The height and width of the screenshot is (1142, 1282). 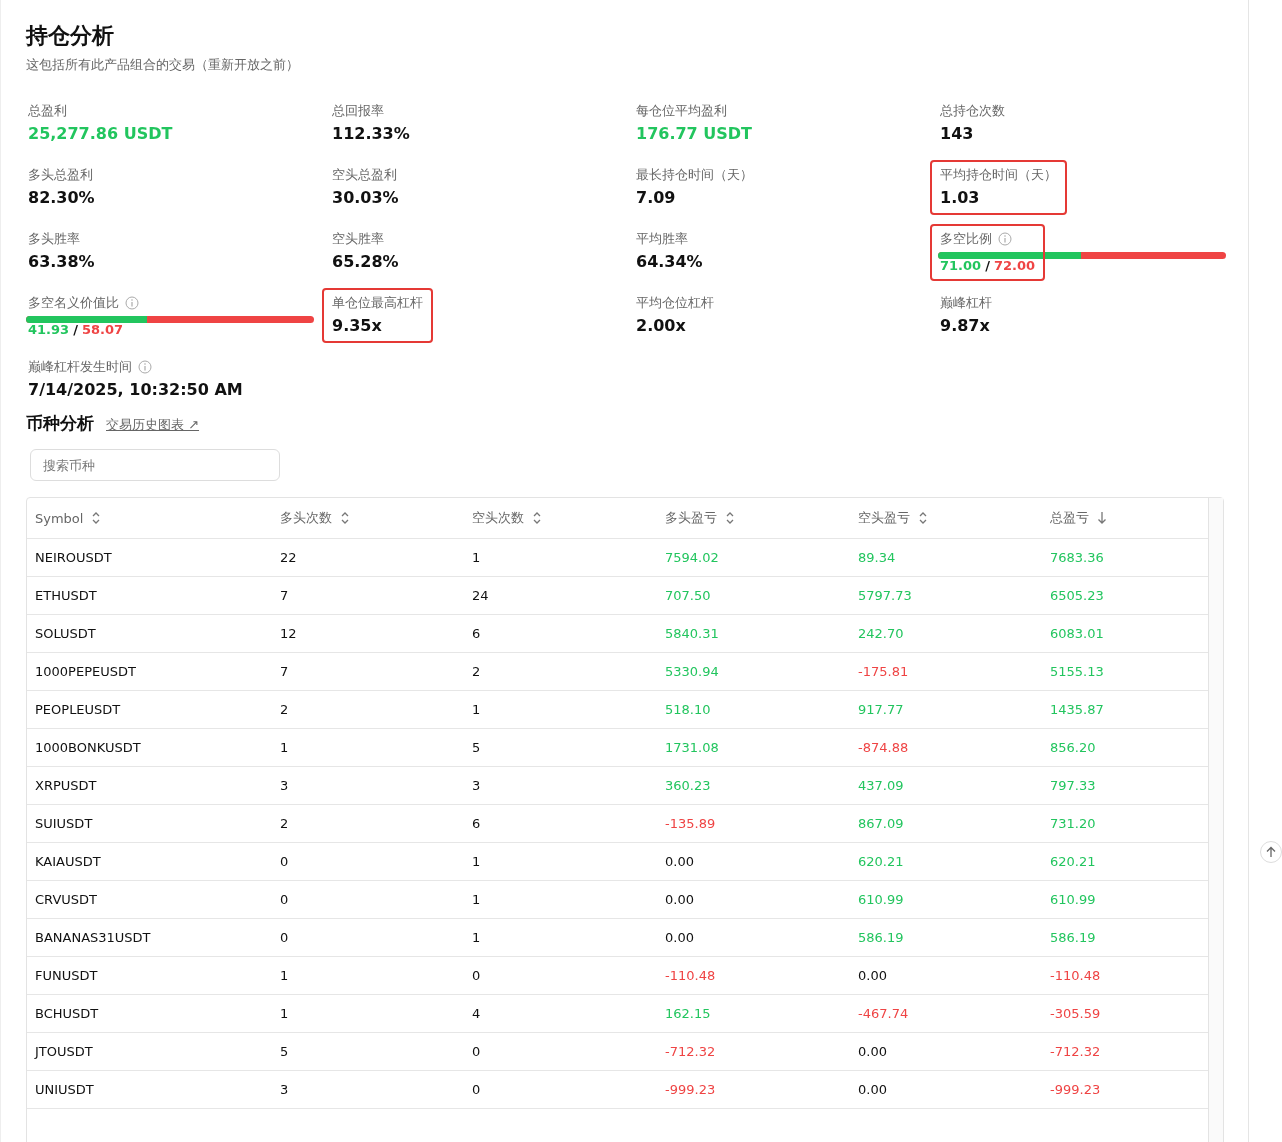 What do you see at coordinates (100, 134) in the screenshot?
I see `stat-value: 25,277.86 USDT` at bounding box center [100, 134].